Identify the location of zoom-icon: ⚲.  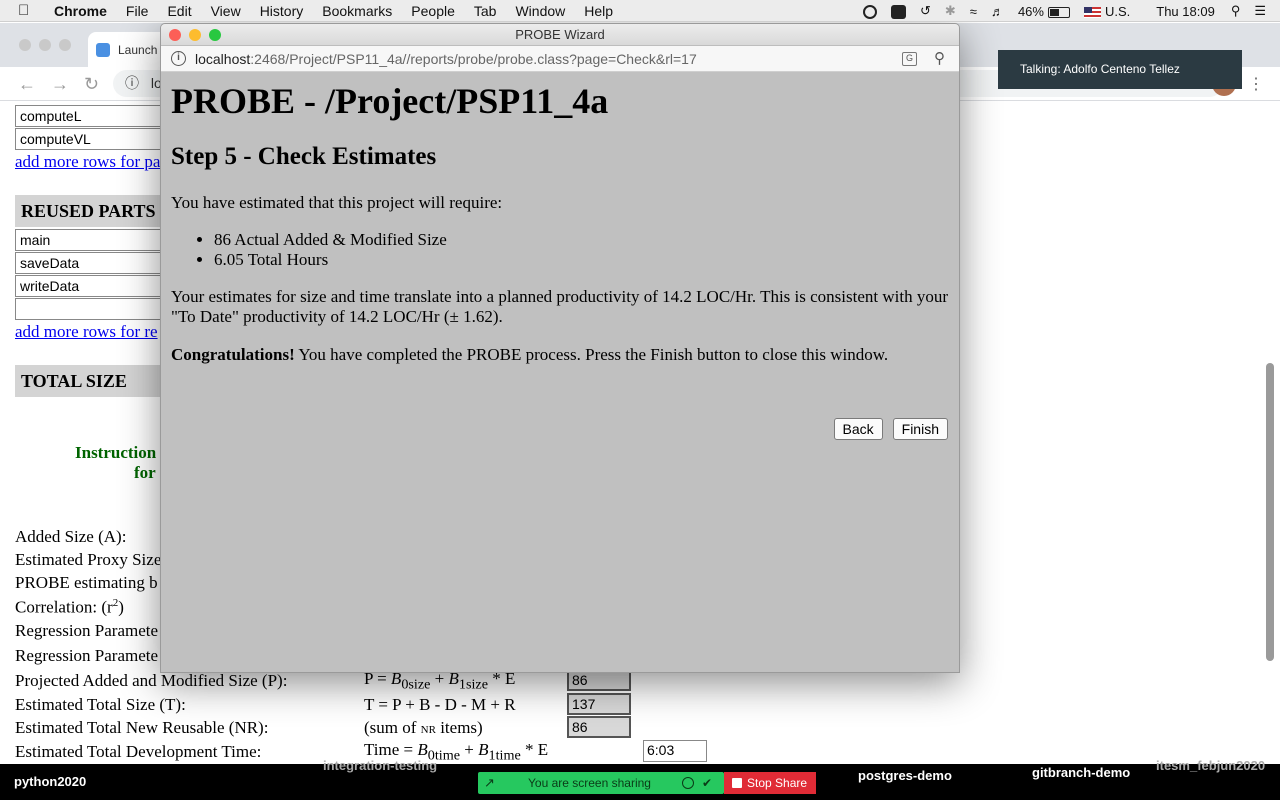
(939, 59).